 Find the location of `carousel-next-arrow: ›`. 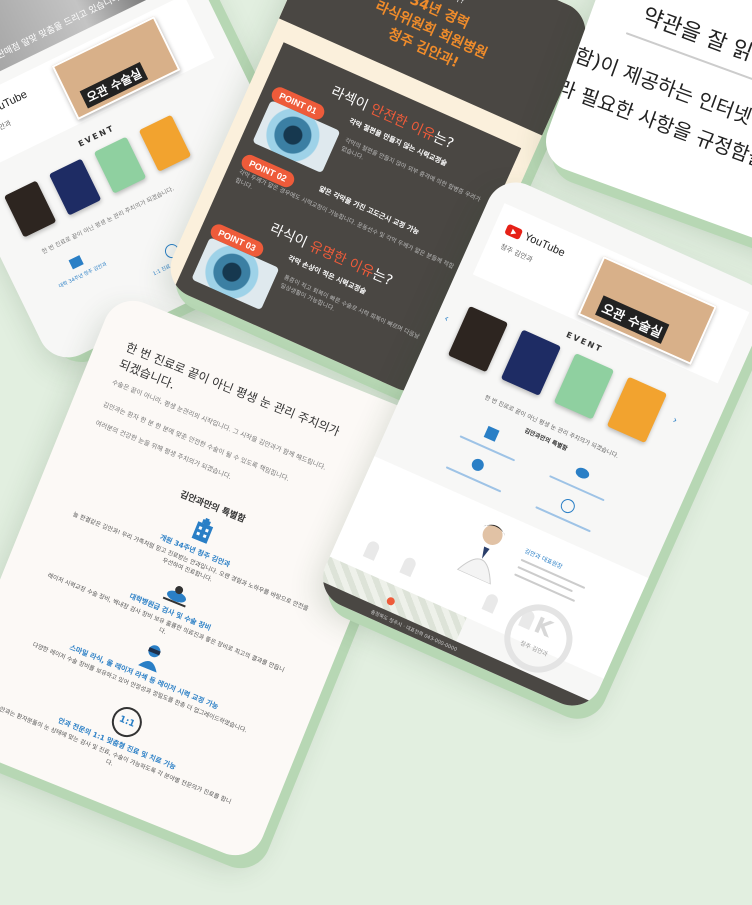

carousel-next-arrow: › is located at coordinates (675, 421).